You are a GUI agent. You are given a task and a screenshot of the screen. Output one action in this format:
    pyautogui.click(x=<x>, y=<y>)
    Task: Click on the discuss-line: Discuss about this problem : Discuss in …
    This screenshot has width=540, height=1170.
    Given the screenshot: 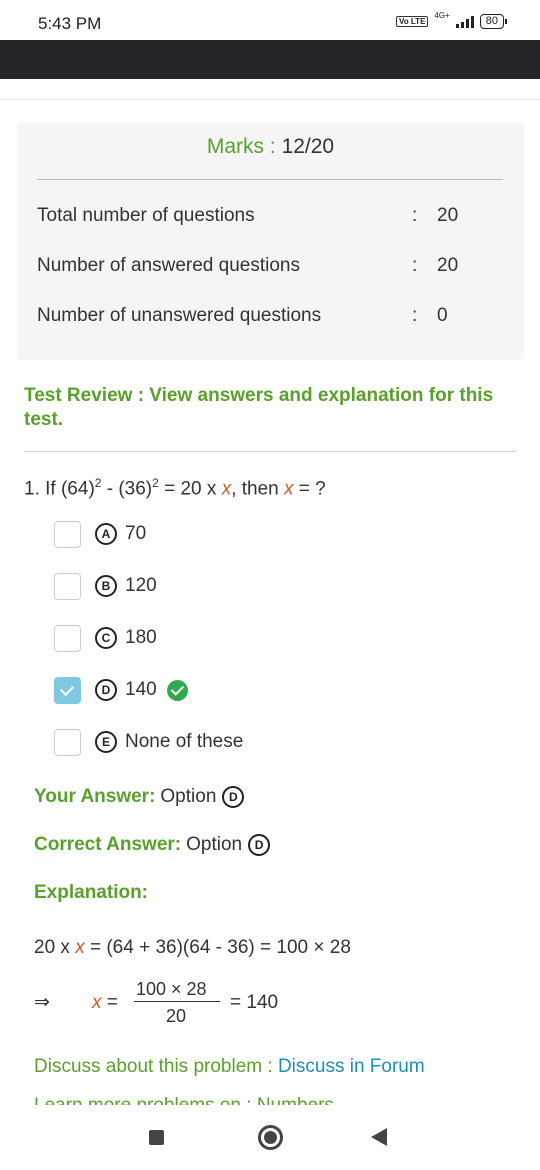 What is the action you would take?
    pyautogui.click(x=229, y=1067)
    